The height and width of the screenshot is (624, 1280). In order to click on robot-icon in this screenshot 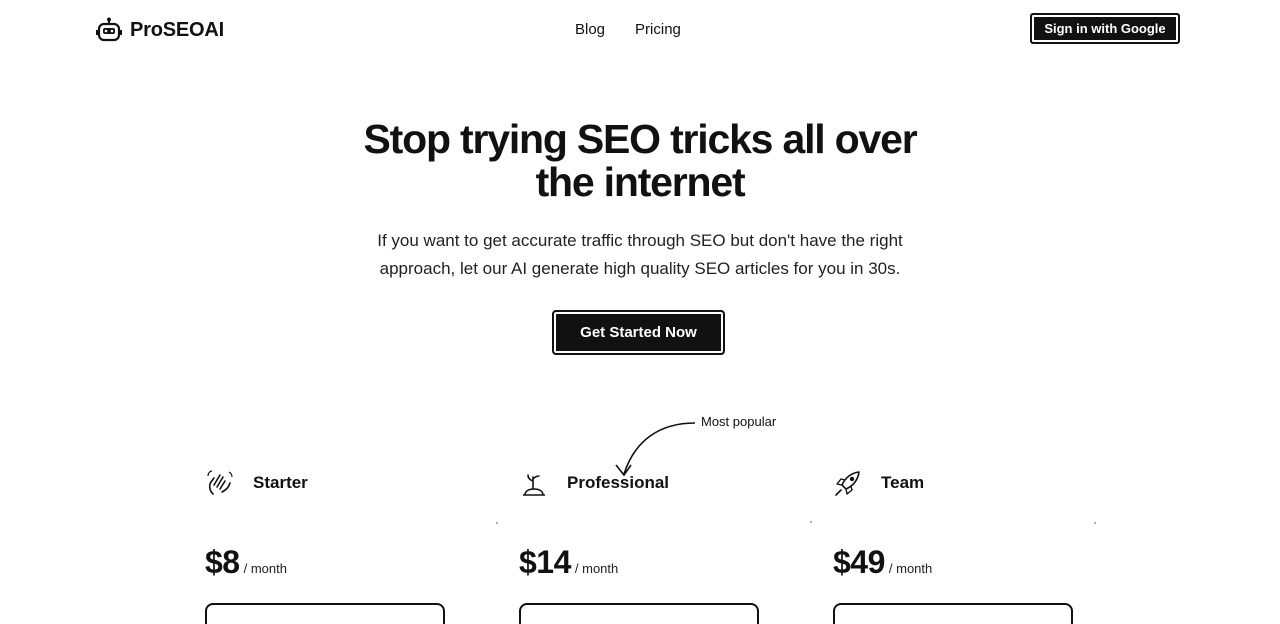, I will do `click(109, 29)`.